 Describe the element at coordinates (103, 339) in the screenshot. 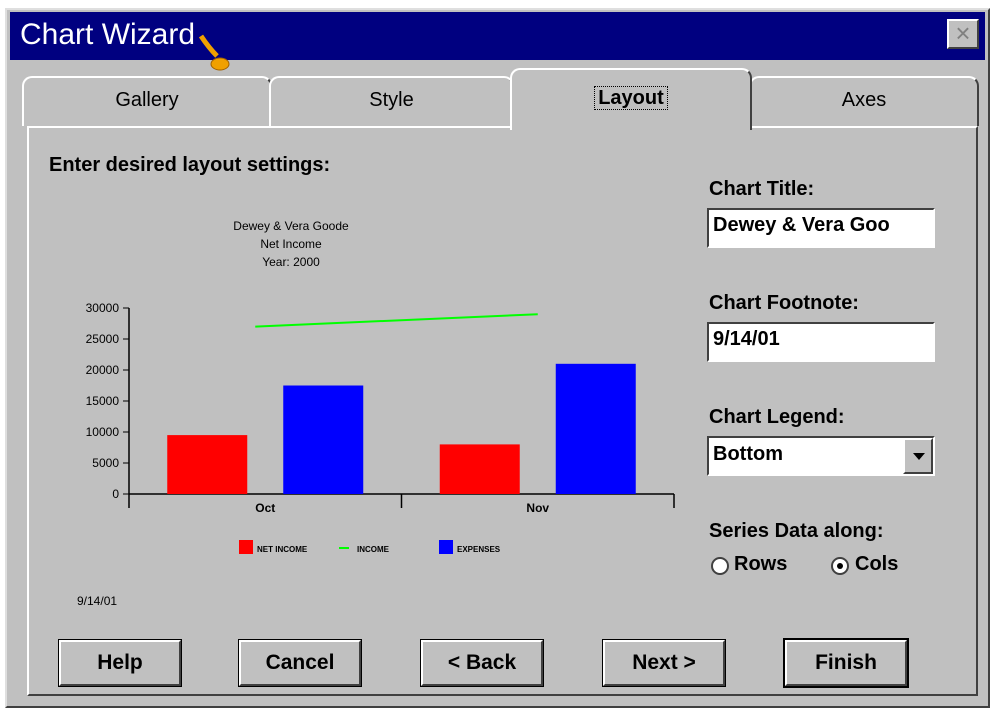

I see `y-tick-label: 25000` at that location.